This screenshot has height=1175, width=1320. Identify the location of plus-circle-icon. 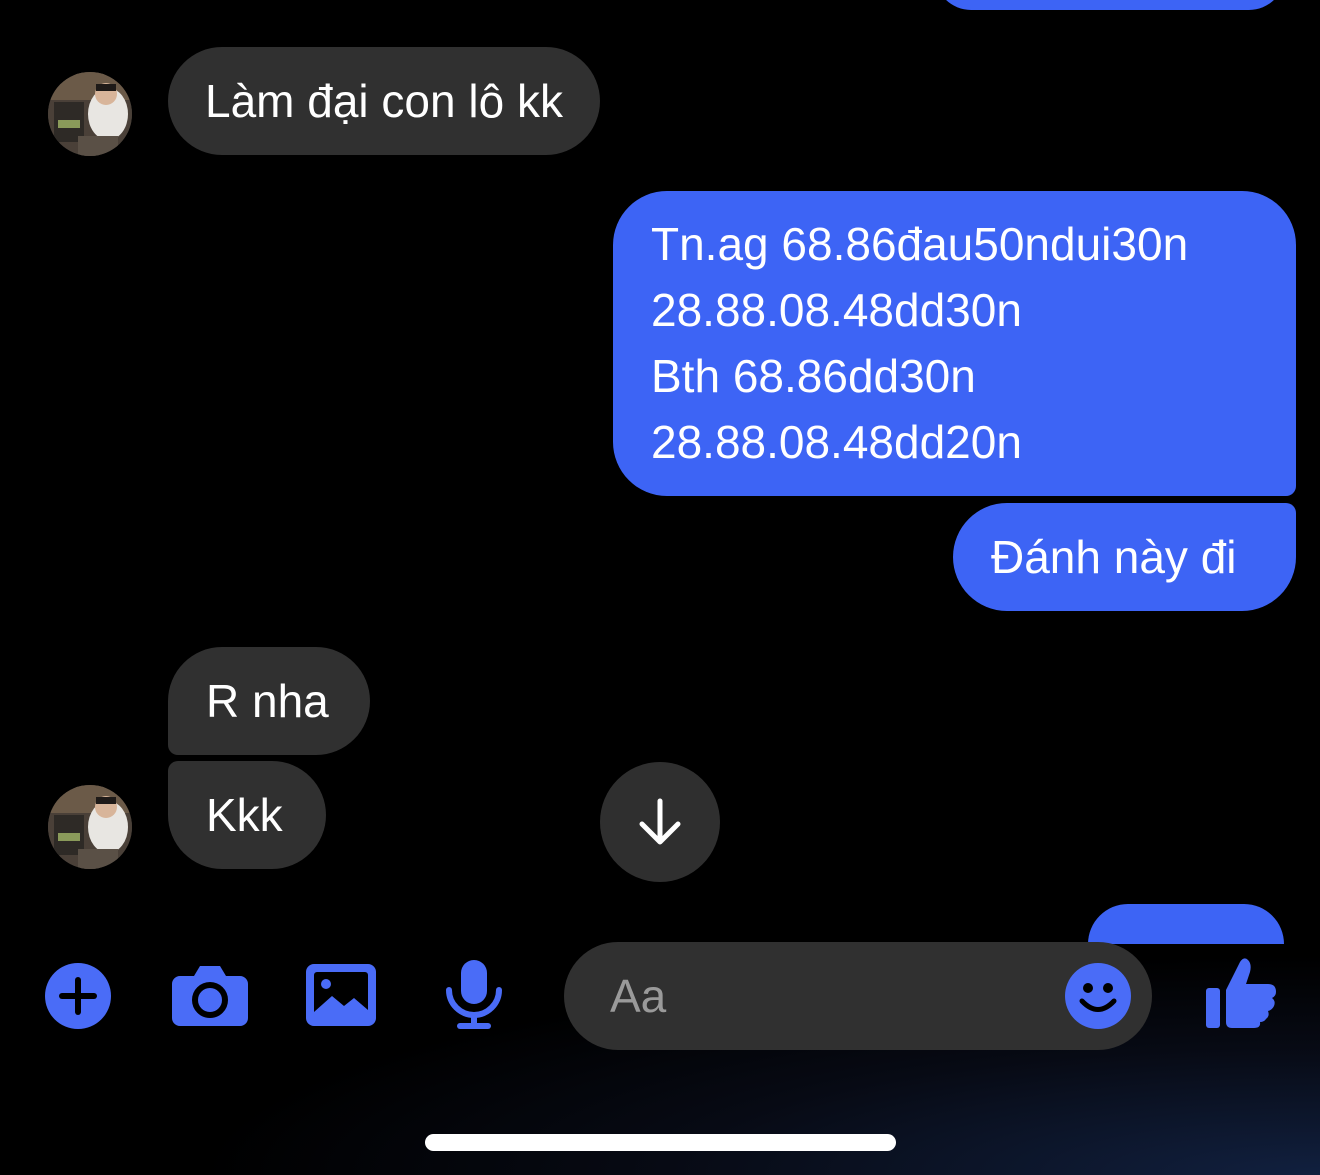
(78, 996).